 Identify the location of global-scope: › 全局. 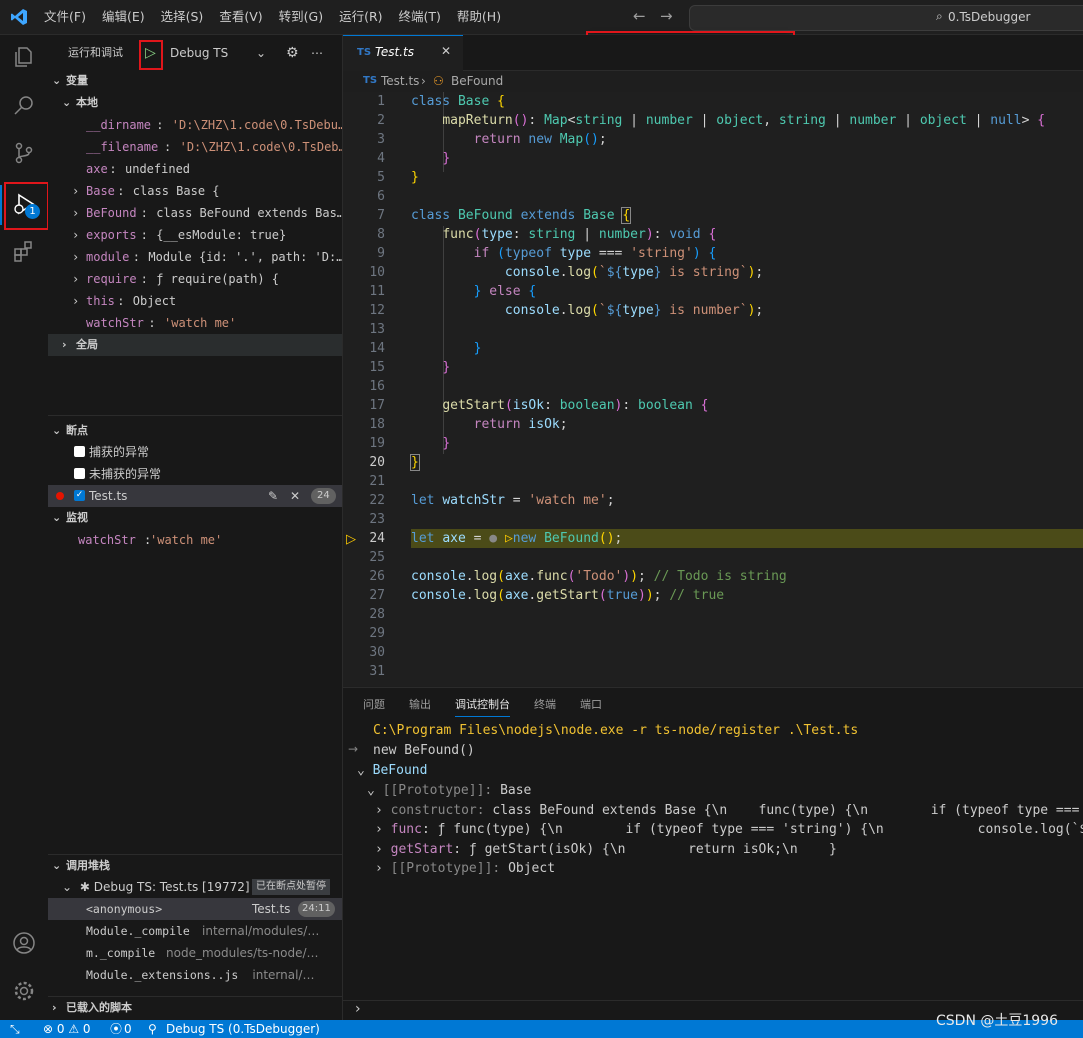
(195, 345).